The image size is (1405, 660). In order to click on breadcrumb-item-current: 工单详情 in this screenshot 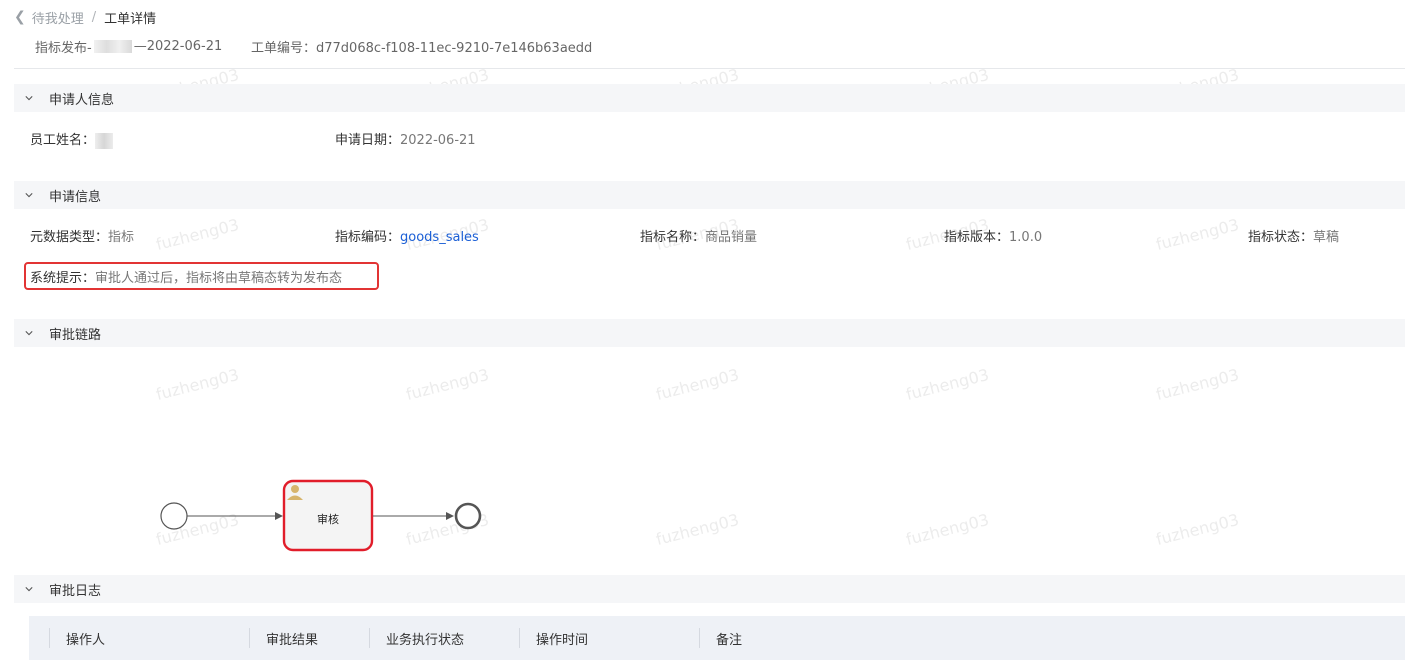, I will do `click(130, 19)`.